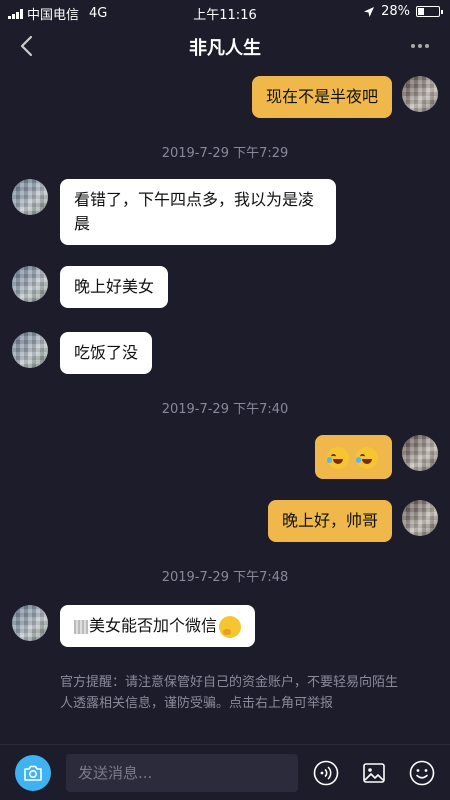 This screenshot has width=450, height=800. What do you see at coordinates (225, 577) in the screenshot?
I see `timestamp-label: 2019-7-29 下午7:48` at bounding box center [225, 577].